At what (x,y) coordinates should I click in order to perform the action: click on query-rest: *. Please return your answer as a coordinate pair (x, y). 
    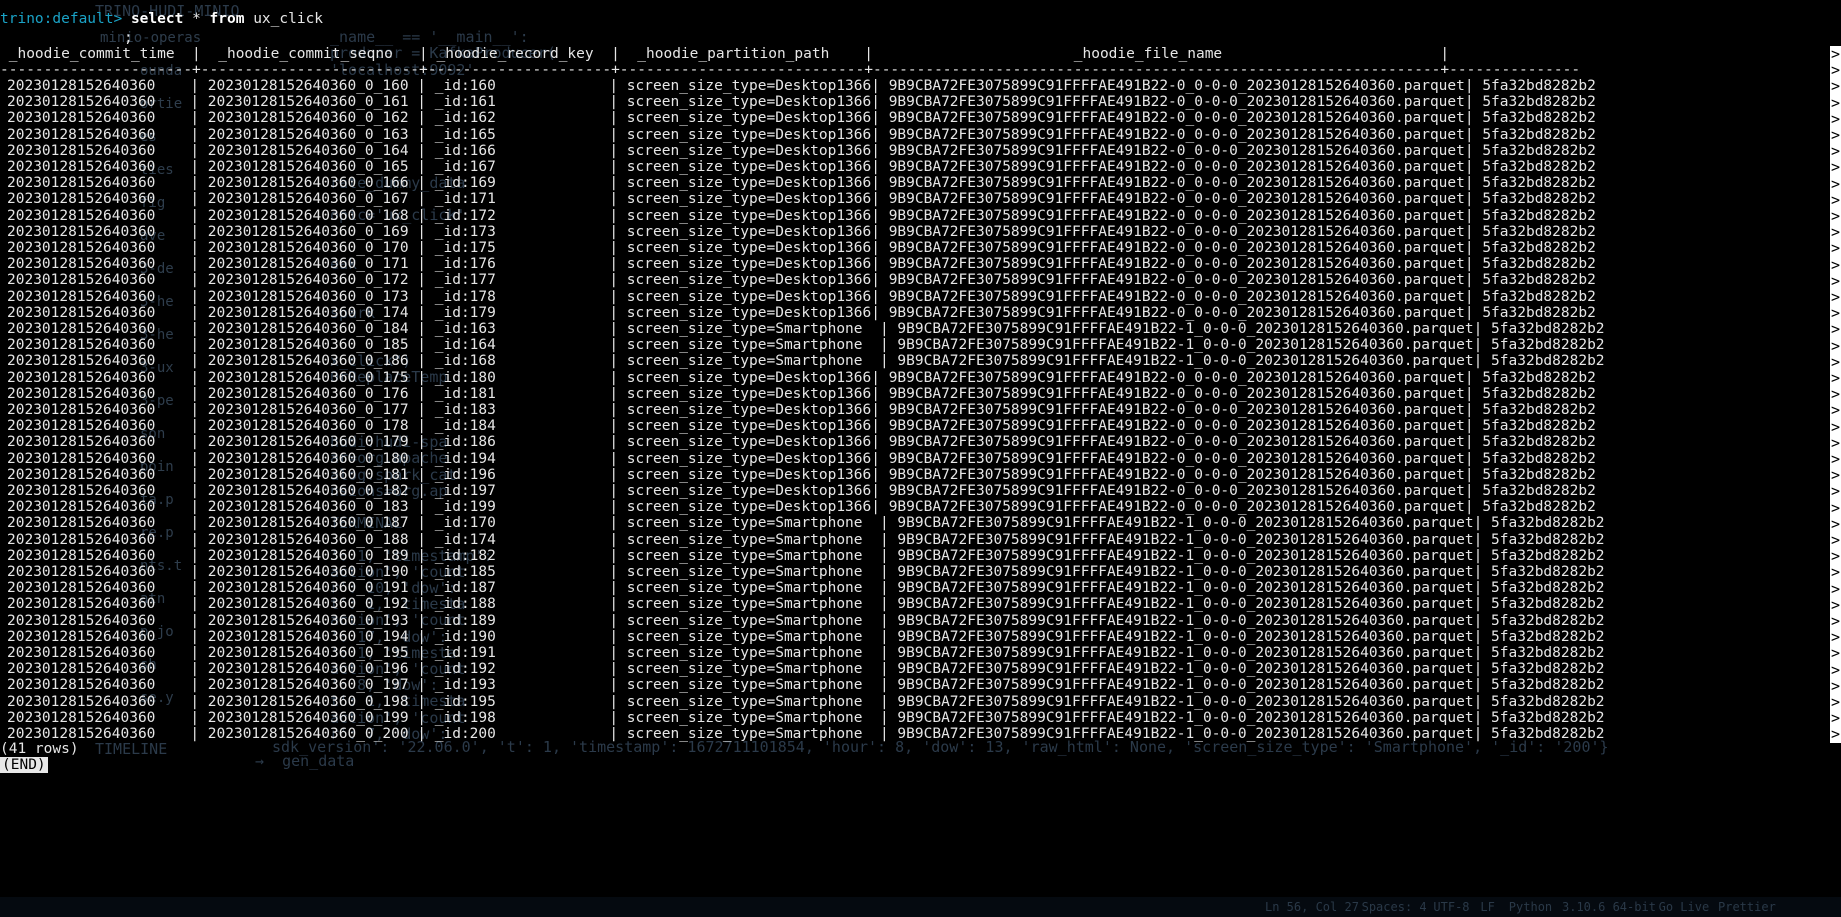
    Looking at the image, I should click on (201, 19).